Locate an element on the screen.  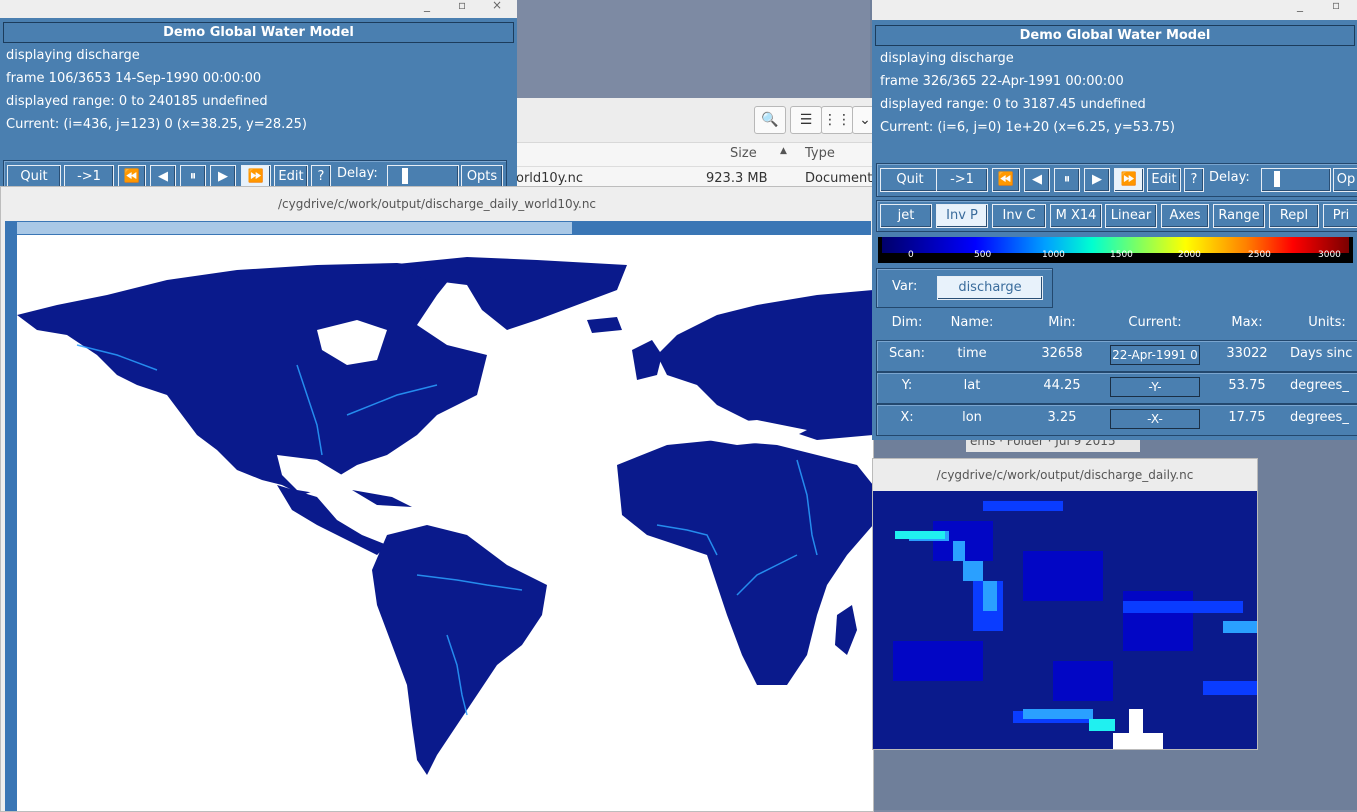
grid-view-icon: ⋮⋮ is located at coordinates (837, 120).